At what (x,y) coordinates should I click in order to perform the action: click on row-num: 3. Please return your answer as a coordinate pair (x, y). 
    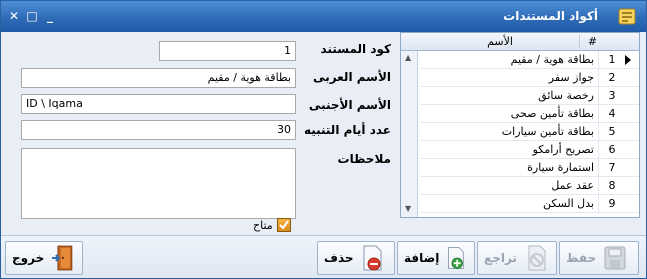
    Looking at the image, I should click on (612, 95).